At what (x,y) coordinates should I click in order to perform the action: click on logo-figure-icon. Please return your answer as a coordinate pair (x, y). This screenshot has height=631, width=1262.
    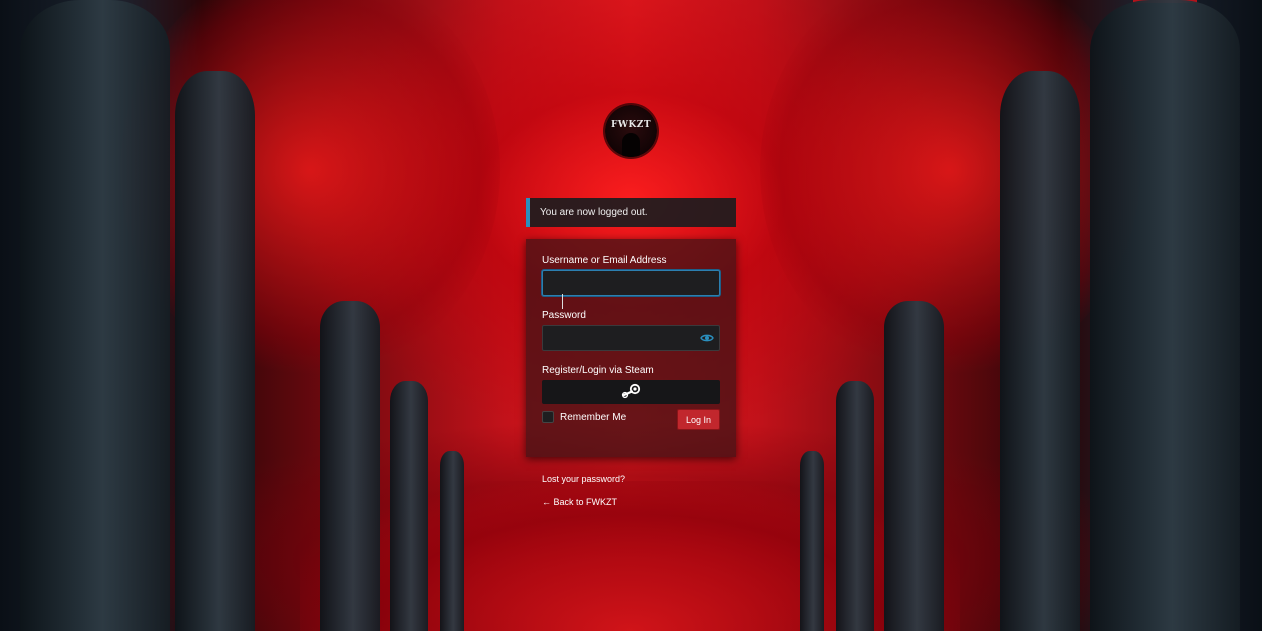
    Looking at the image, I should click on (631, 145).